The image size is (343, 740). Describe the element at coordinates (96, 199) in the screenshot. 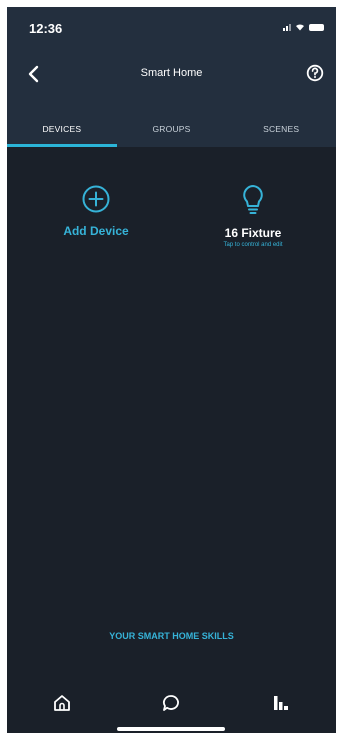

I see `plus-circle-icon` at that location.